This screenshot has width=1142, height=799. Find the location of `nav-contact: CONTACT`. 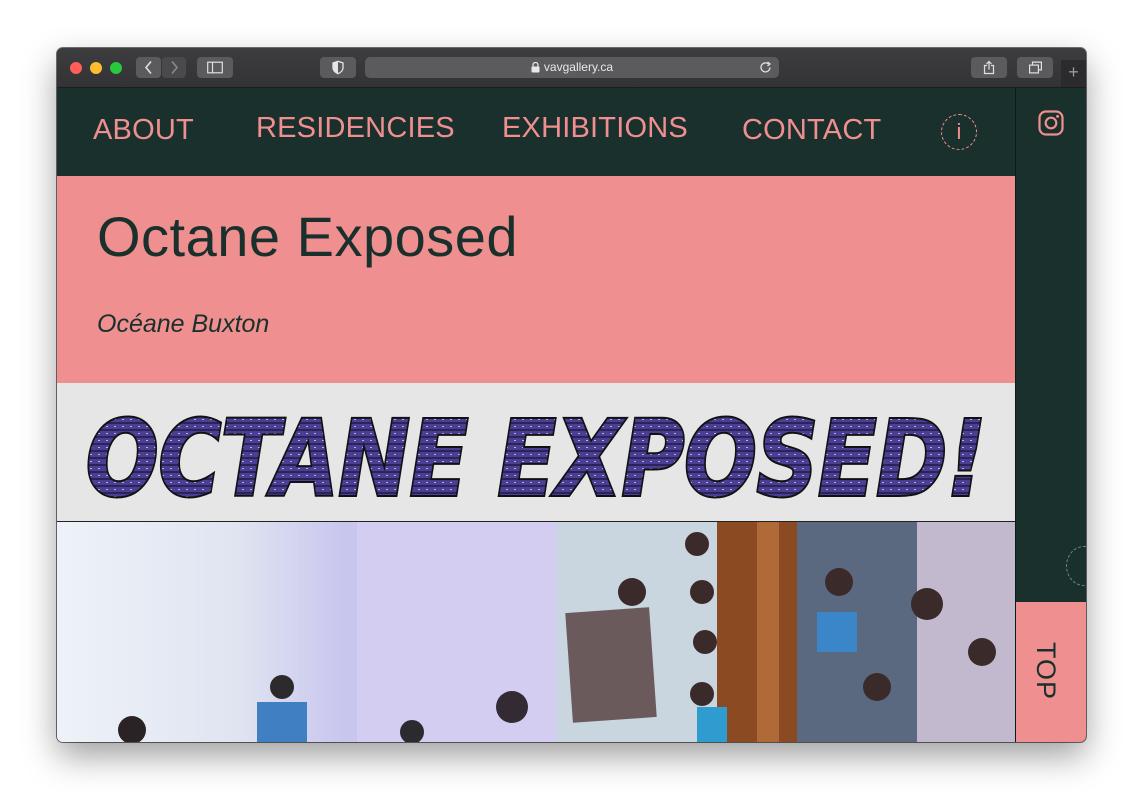

nav-contact: CONTACT is located at coordinates (811, 130).